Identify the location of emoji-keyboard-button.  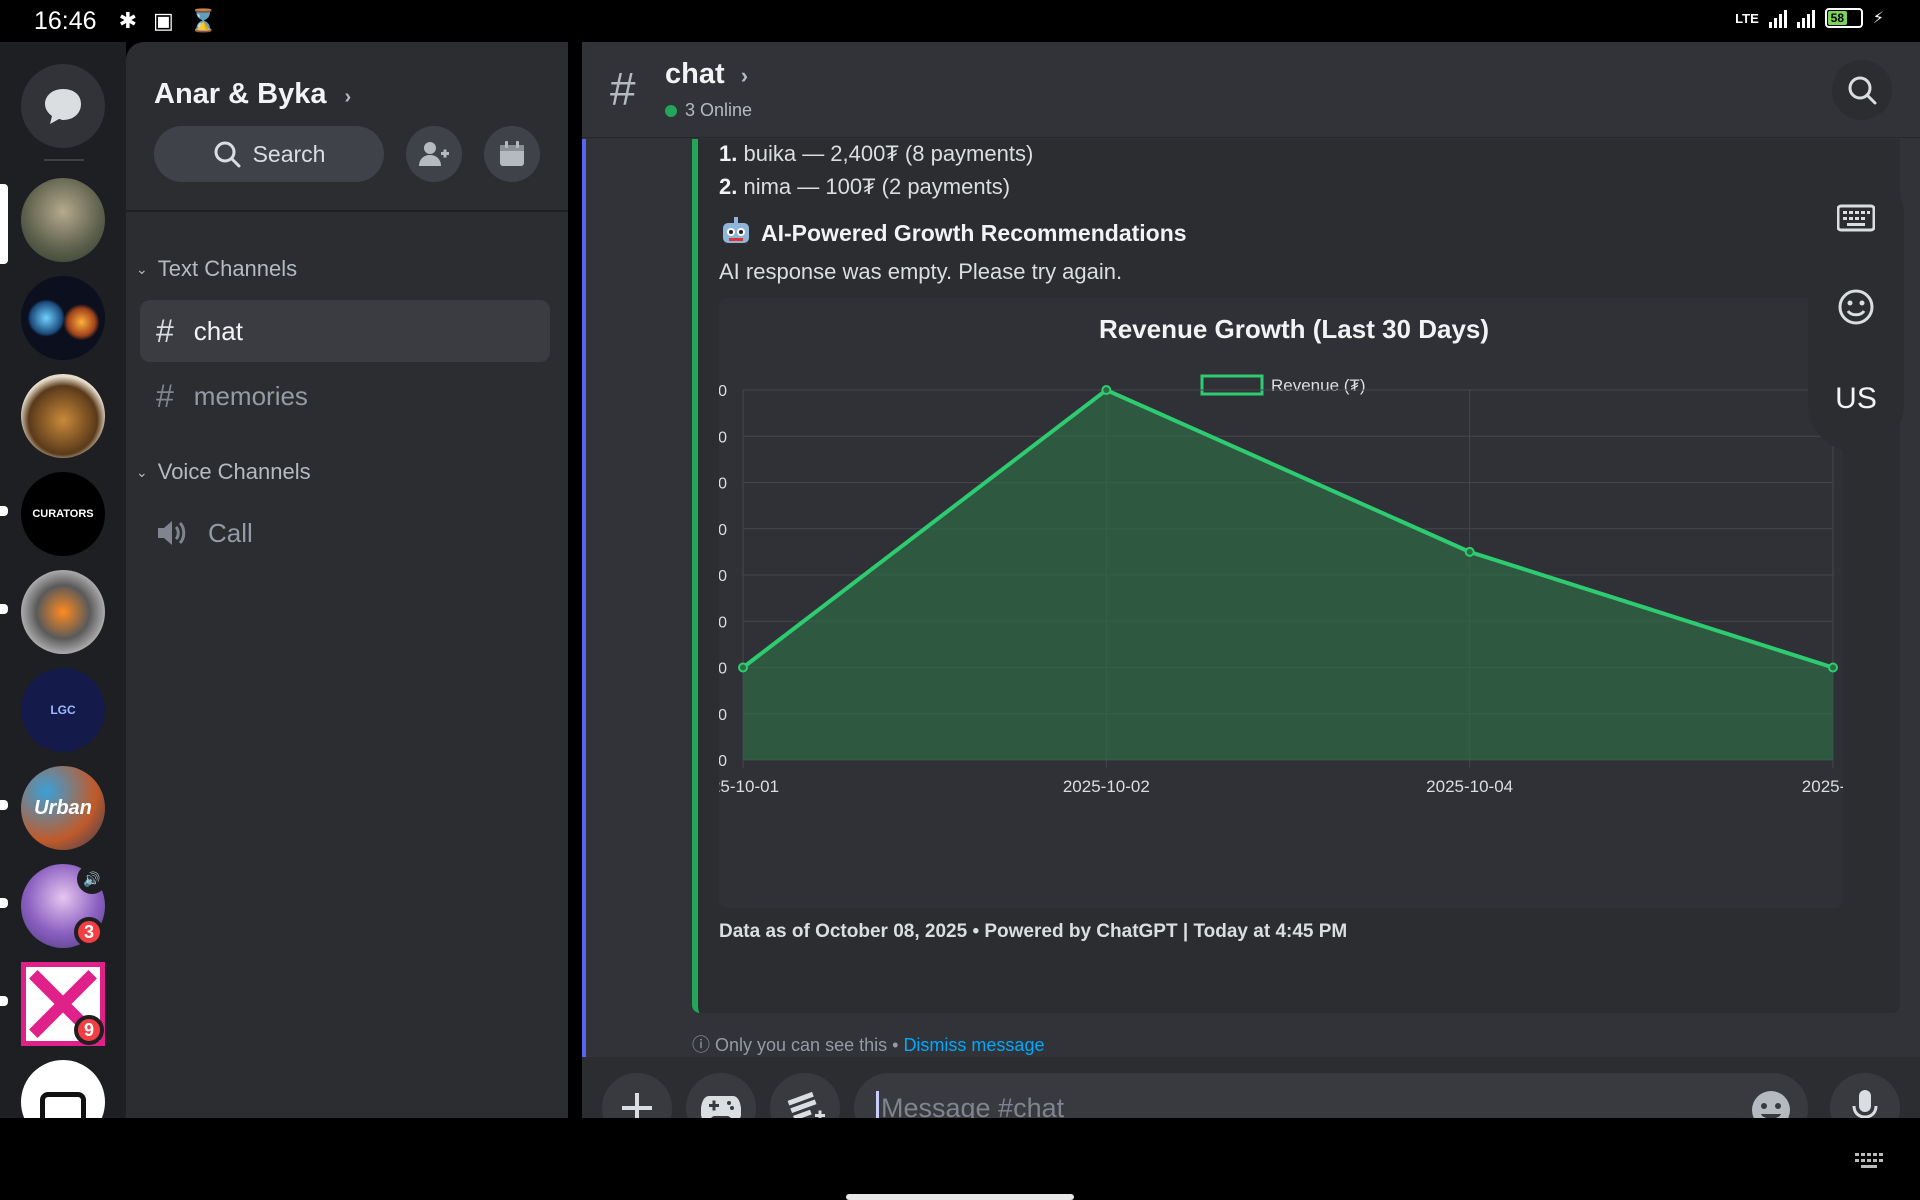
(1856, 309).